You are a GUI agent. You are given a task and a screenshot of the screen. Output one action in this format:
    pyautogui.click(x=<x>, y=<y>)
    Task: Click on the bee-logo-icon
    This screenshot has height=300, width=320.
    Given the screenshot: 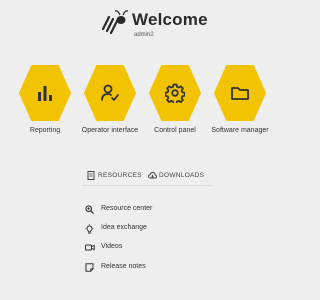 What is the action you would take?
    pyautogui.click(x=115, y=22)
    